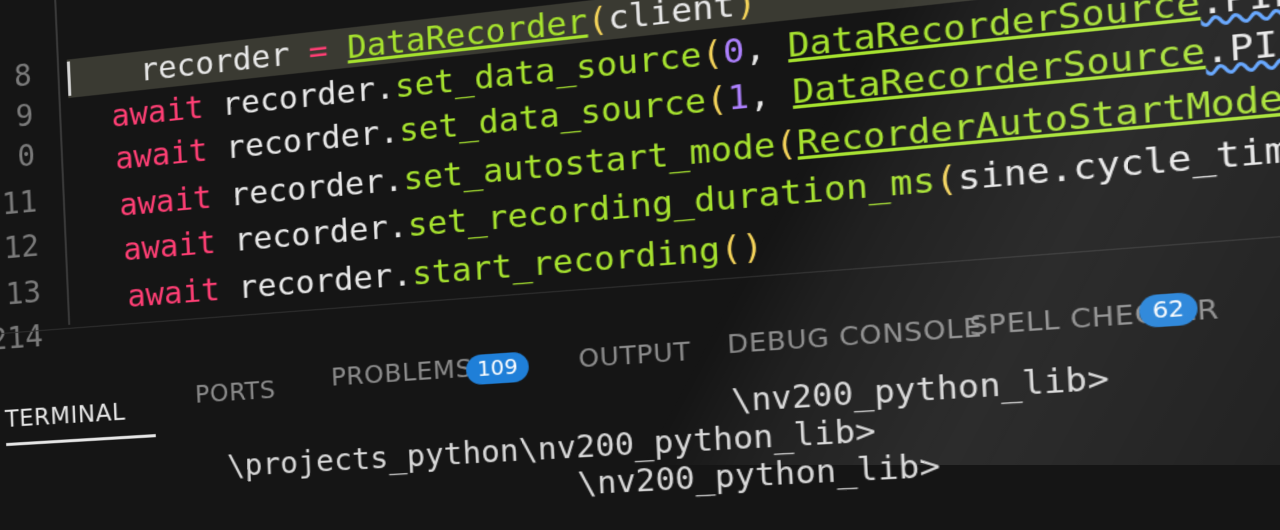  I want to click on tab-problems: PROBLEMS, so click(402, 373).